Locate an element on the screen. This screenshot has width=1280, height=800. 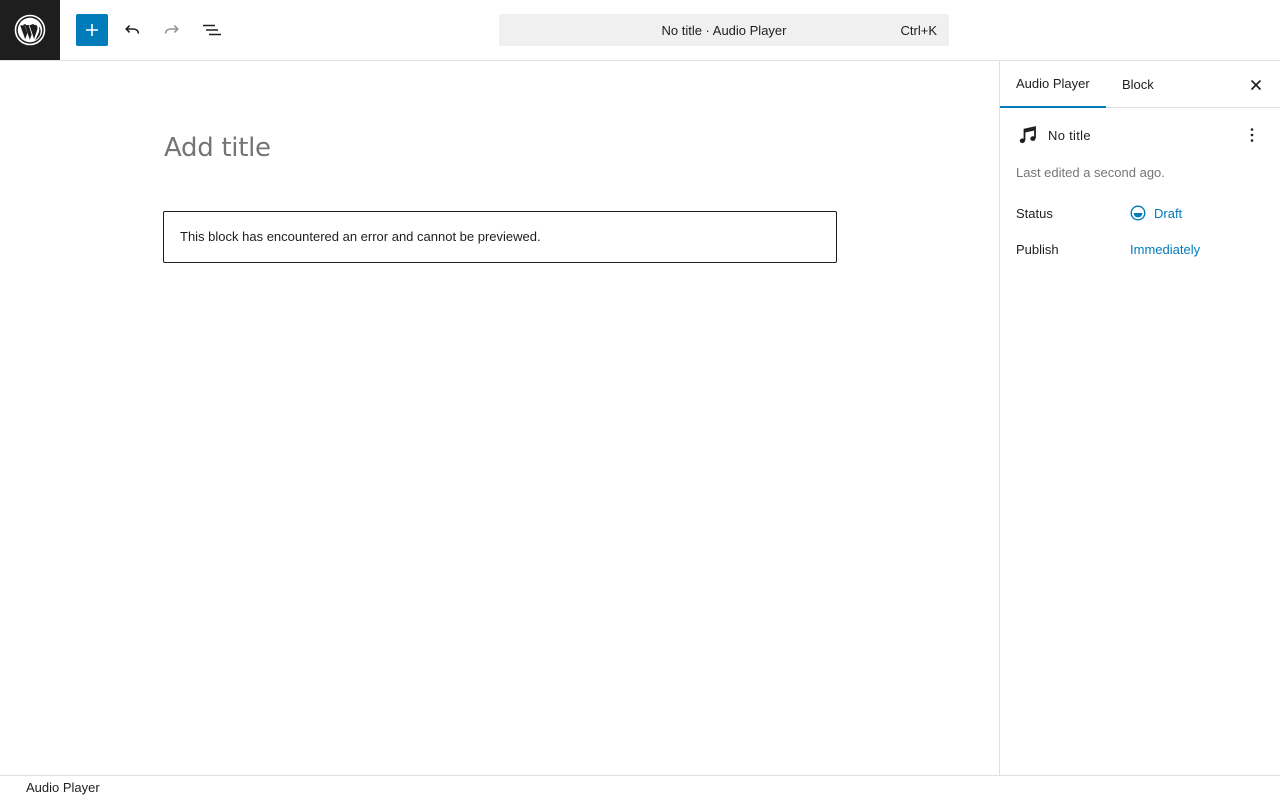
redo-button is located at coordinates (172, 30).